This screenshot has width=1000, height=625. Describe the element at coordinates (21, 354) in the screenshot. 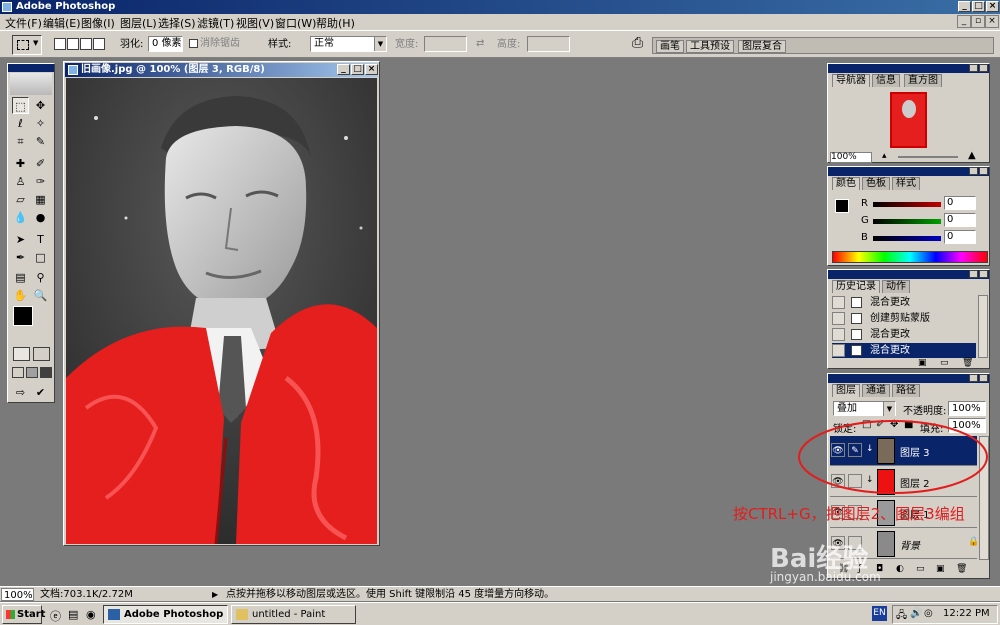

I see `standard-mode-icon` at that location.